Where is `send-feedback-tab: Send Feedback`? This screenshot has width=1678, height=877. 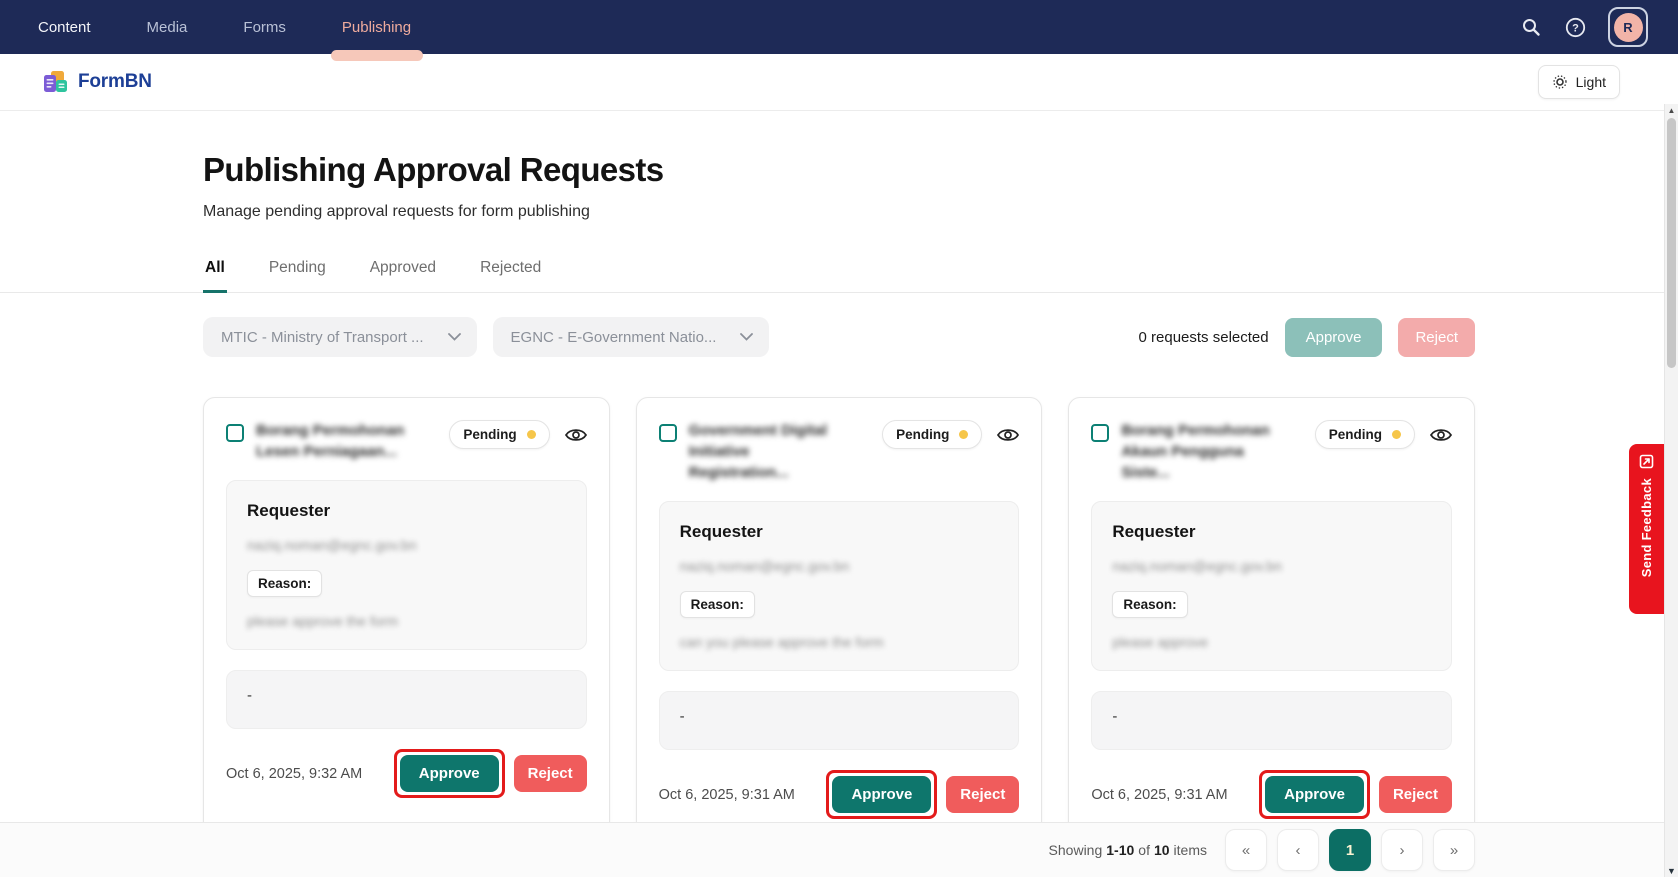
send-feedback-tab: Send Feedback is located at coordinates (1646, 529).